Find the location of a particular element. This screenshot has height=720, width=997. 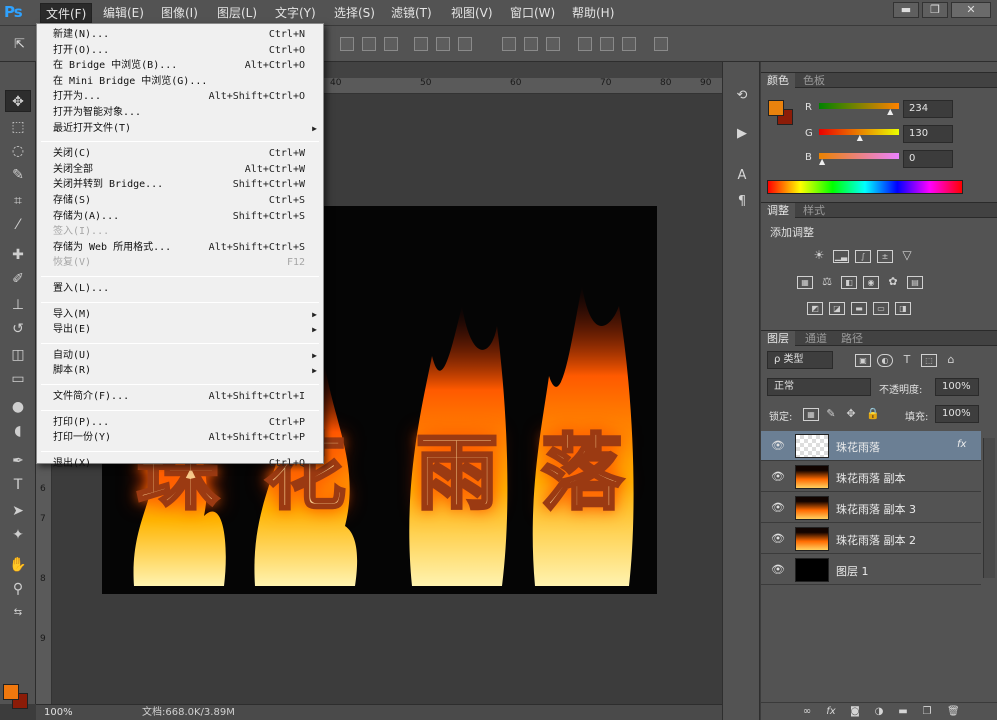

file-menu-item: 关闭(C) Ctrl+W is located at coordinates (180, 153).